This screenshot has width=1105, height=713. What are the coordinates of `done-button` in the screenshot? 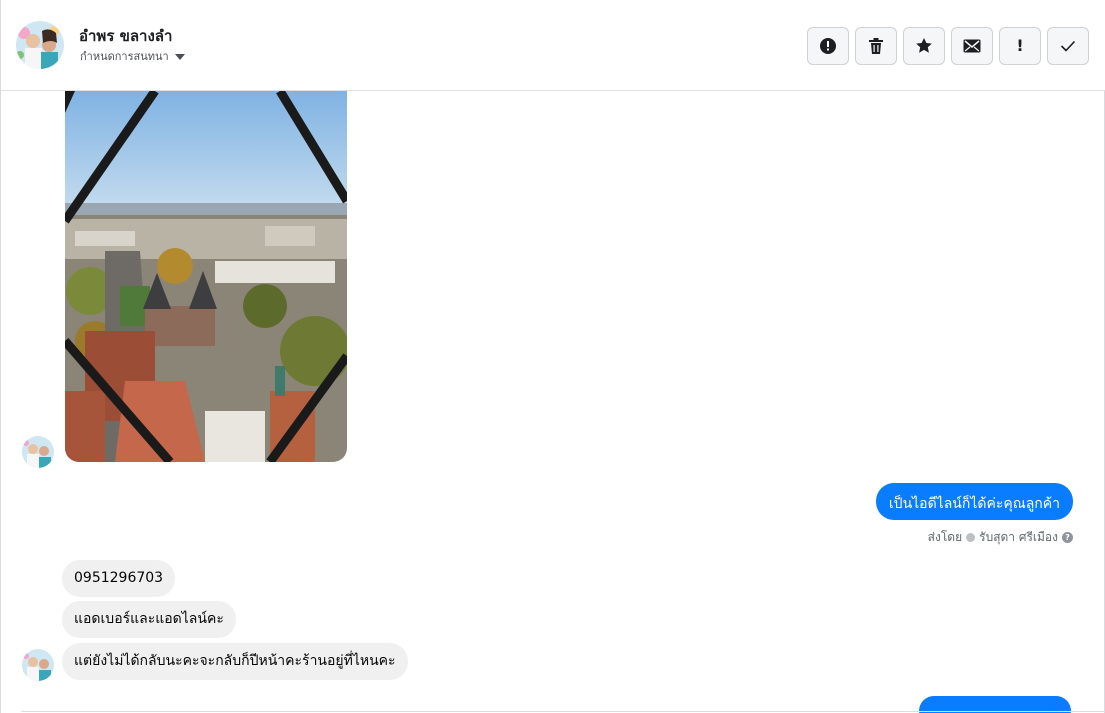 It's located at (1068, 46).